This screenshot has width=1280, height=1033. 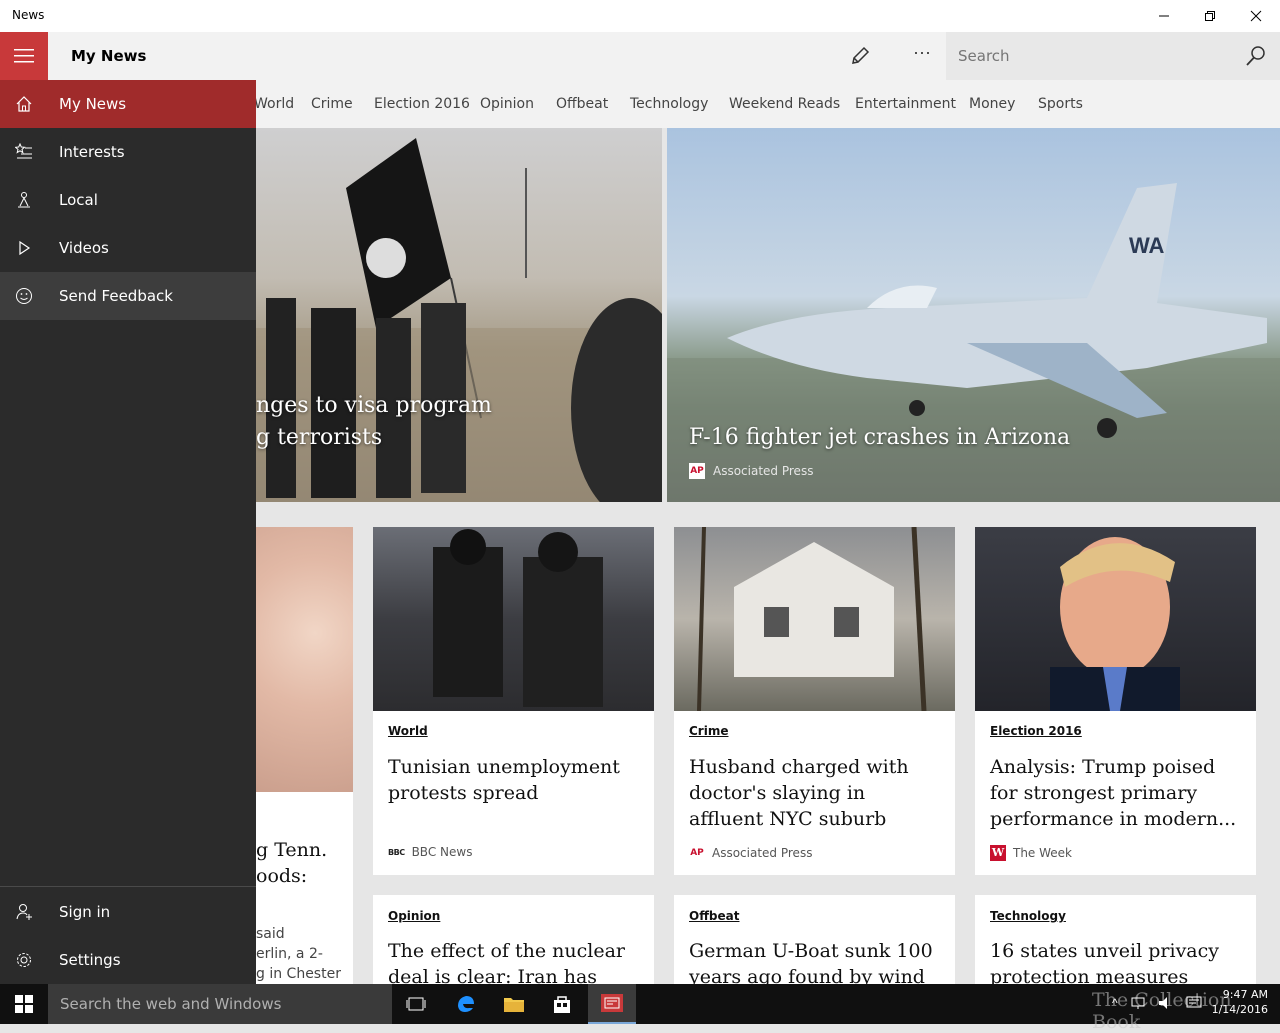 I want to click on card-source: BBC News, so click(x=442, y=852).